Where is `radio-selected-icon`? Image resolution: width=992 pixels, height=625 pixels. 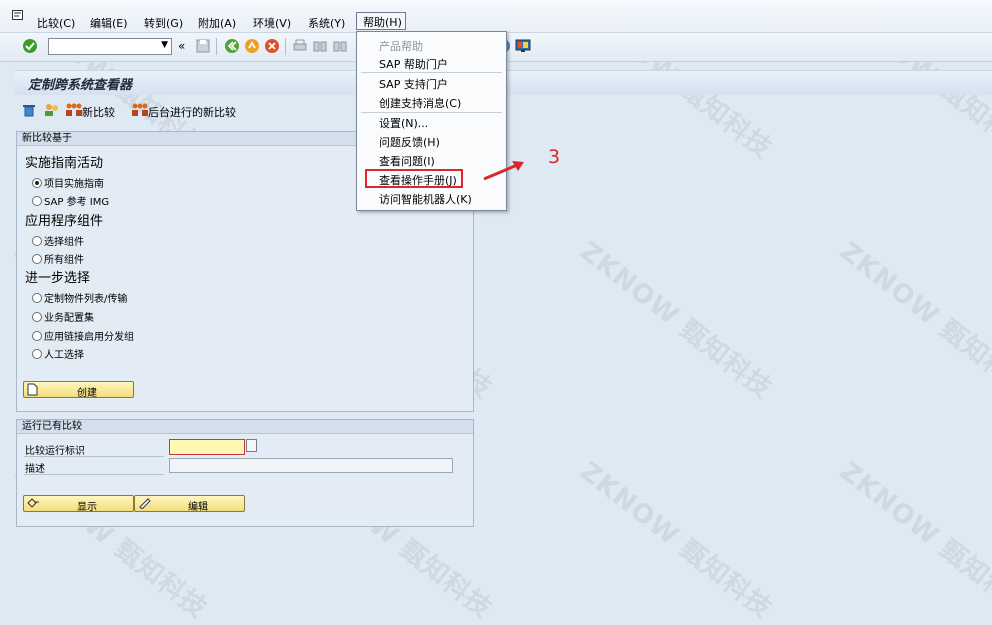 radio-selected-icon is located at coordinates (37, 183).